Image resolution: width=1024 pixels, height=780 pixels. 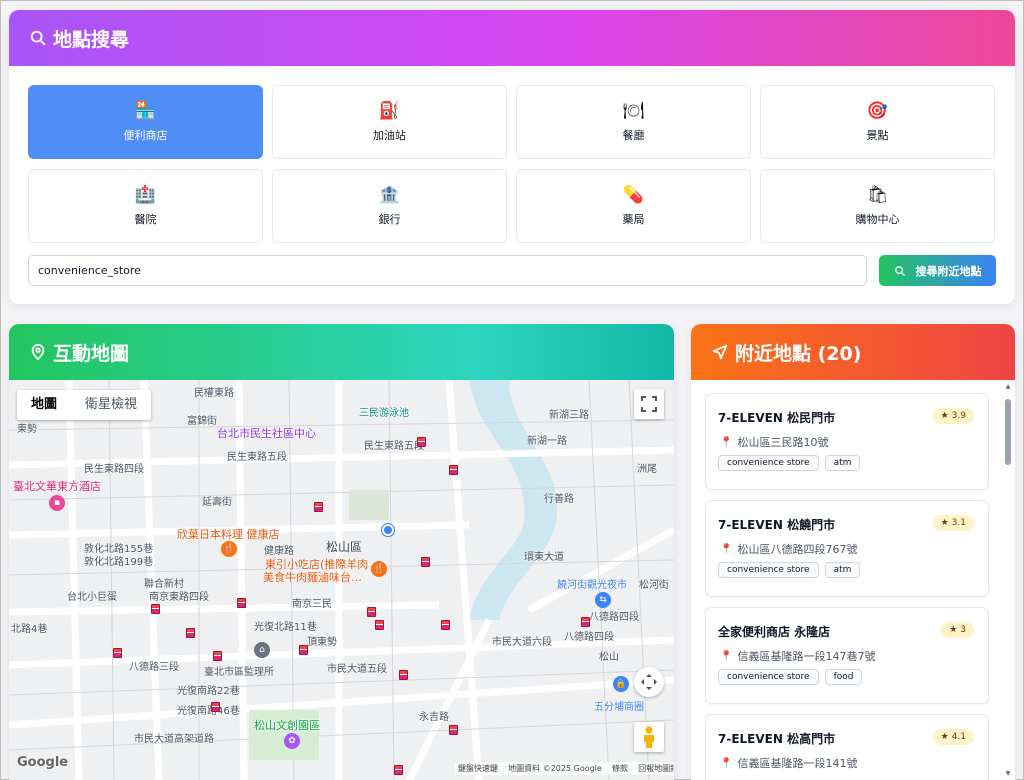 What do you see at coordinates (292, 741) in the screenshot?
I see `park-poi-icon: ✿` at bounding box center [292, 741].